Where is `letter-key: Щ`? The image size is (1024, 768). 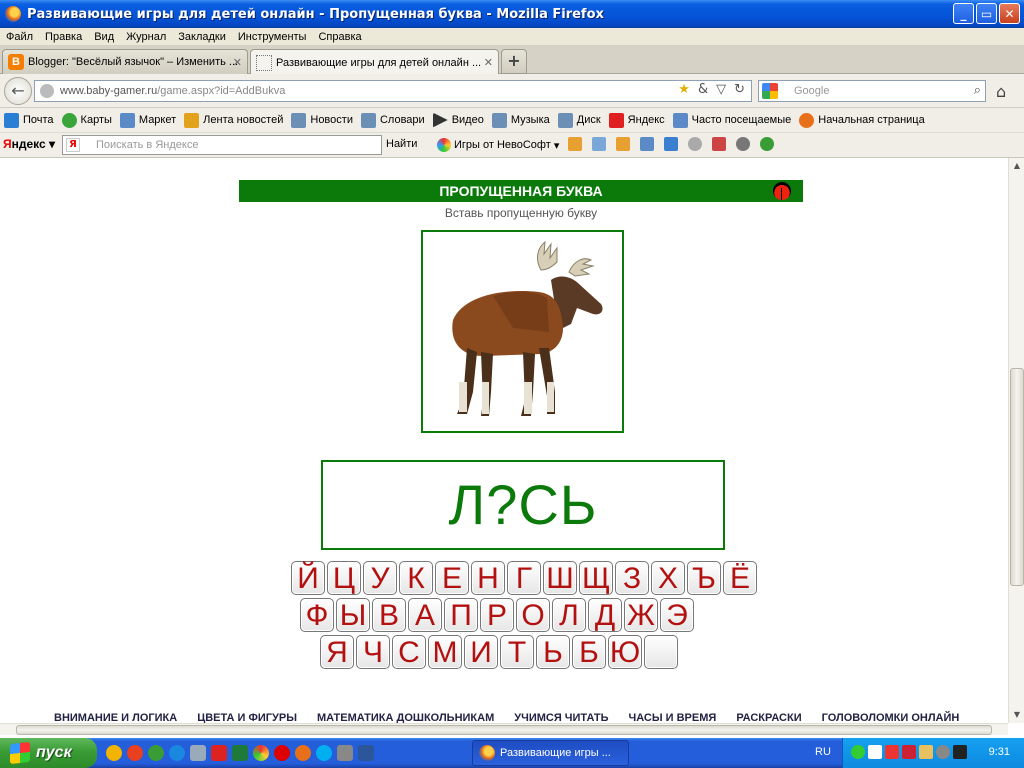
letter-key: Щ is located at coordinates (596, 578).